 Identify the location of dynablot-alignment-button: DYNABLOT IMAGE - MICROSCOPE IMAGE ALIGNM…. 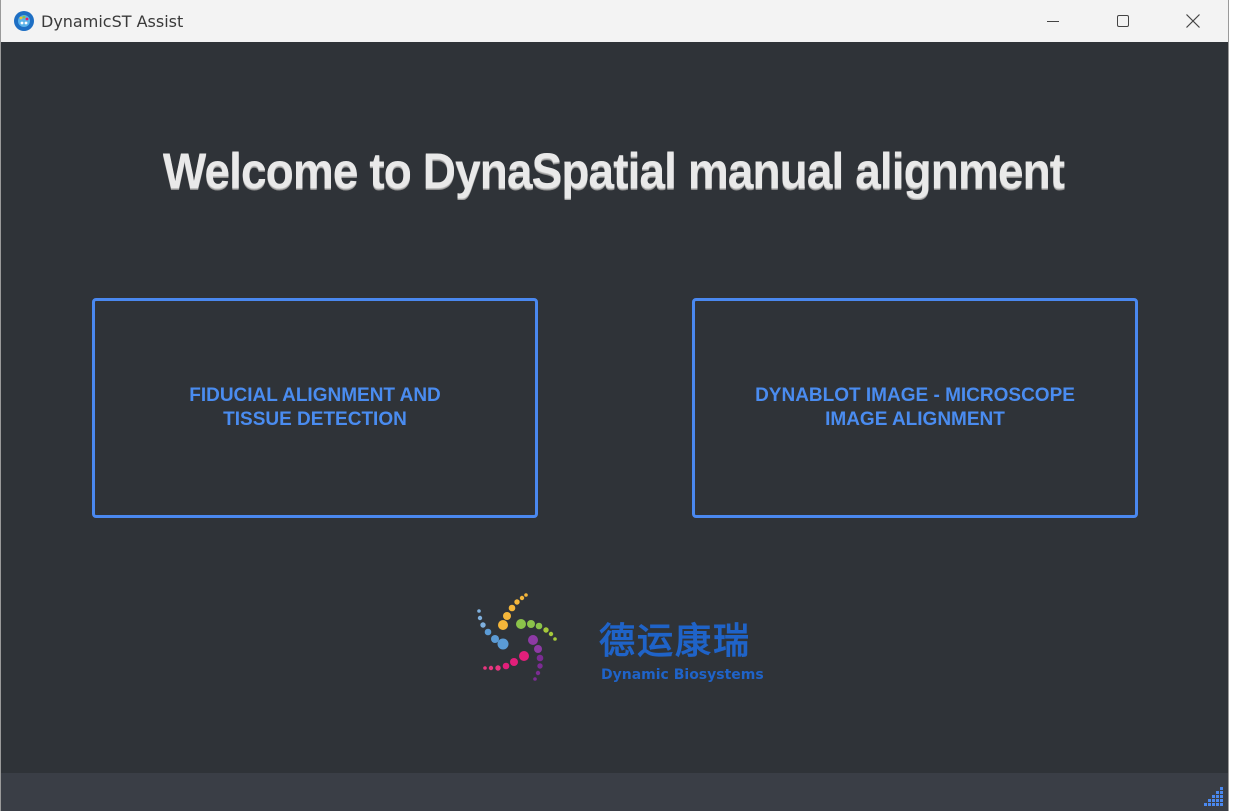
(915, 408).